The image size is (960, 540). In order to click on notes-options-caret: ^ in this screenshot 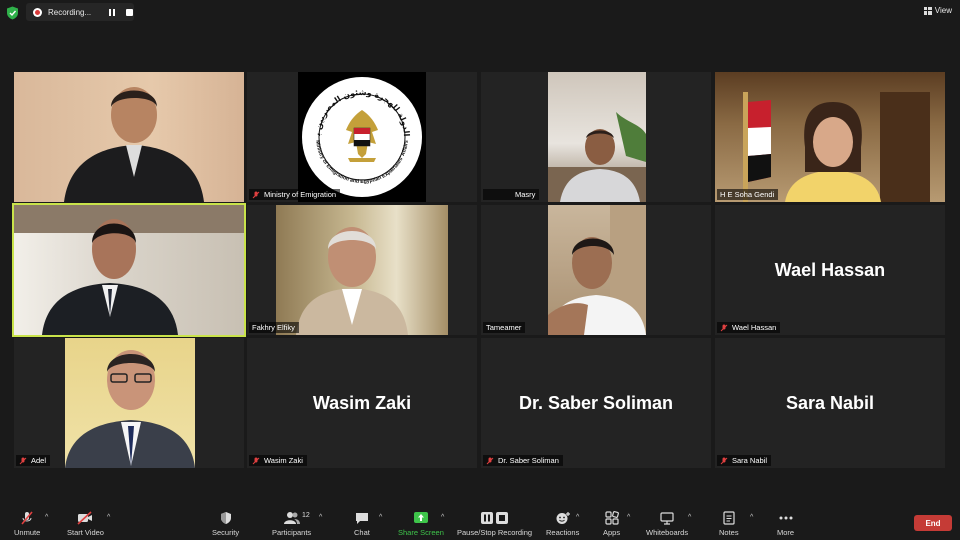, I will do `click(751, 517)`.